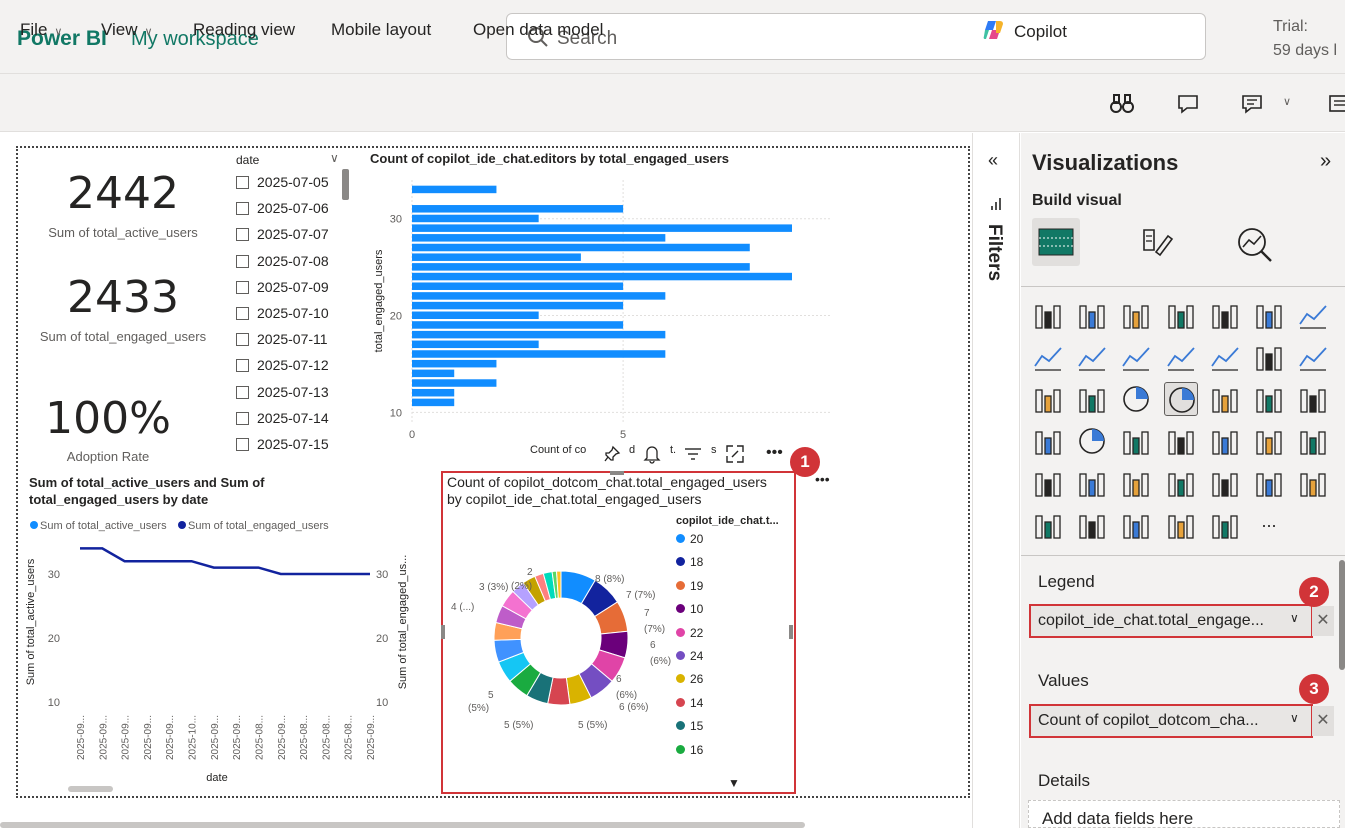  I want to click on stacked-bar-icon, so click(1048, 315).